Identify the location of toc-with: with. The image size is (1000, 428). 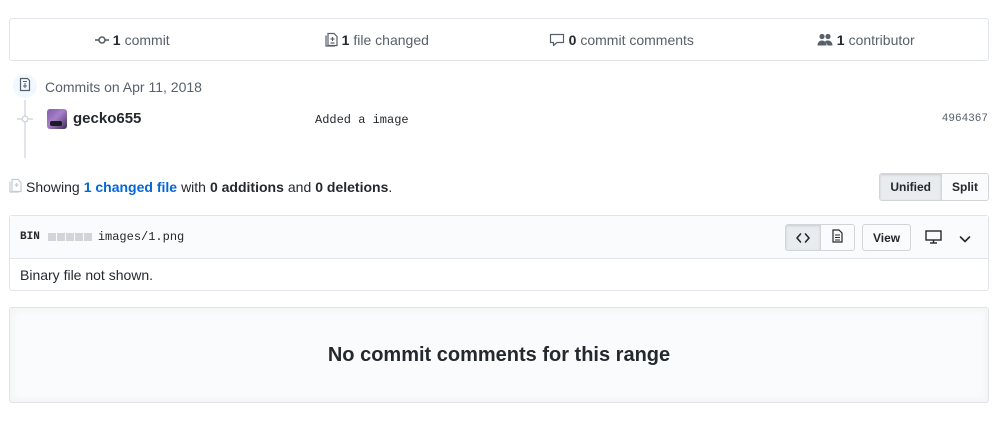
(193, 187).